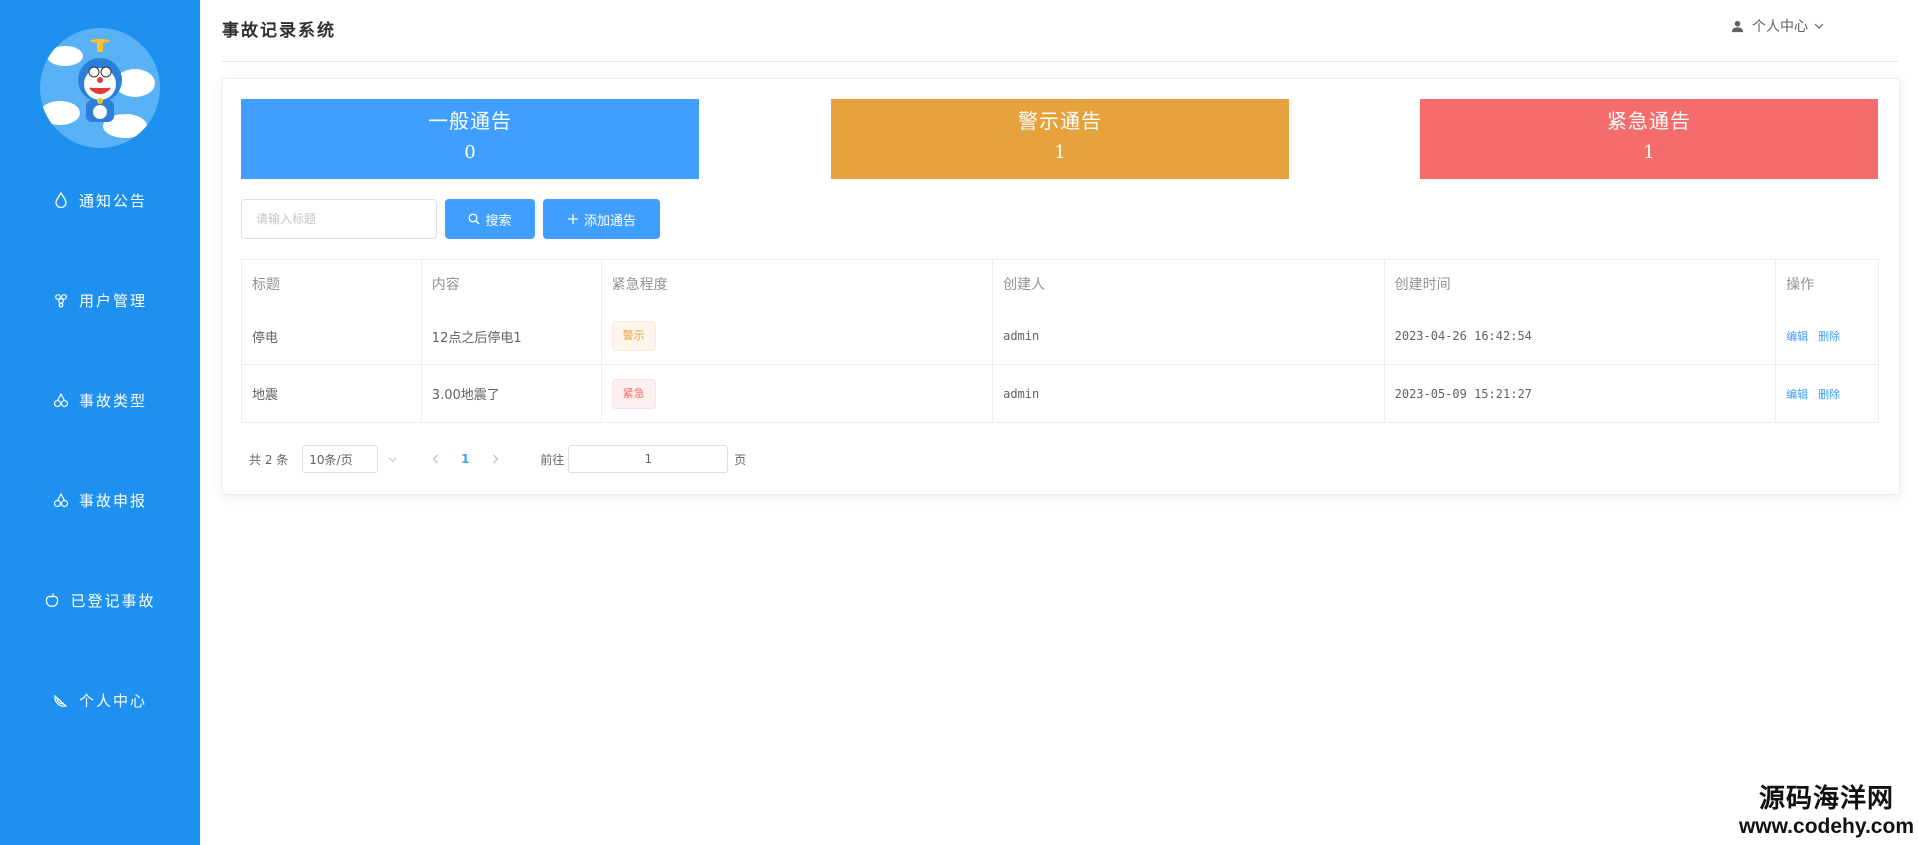 This screenshot has height=845, width=1918. What do you see at coordinates (633, 336) in the screenshot?
I see `level-tag-warning: 警示` at bounding box center [633, 336].